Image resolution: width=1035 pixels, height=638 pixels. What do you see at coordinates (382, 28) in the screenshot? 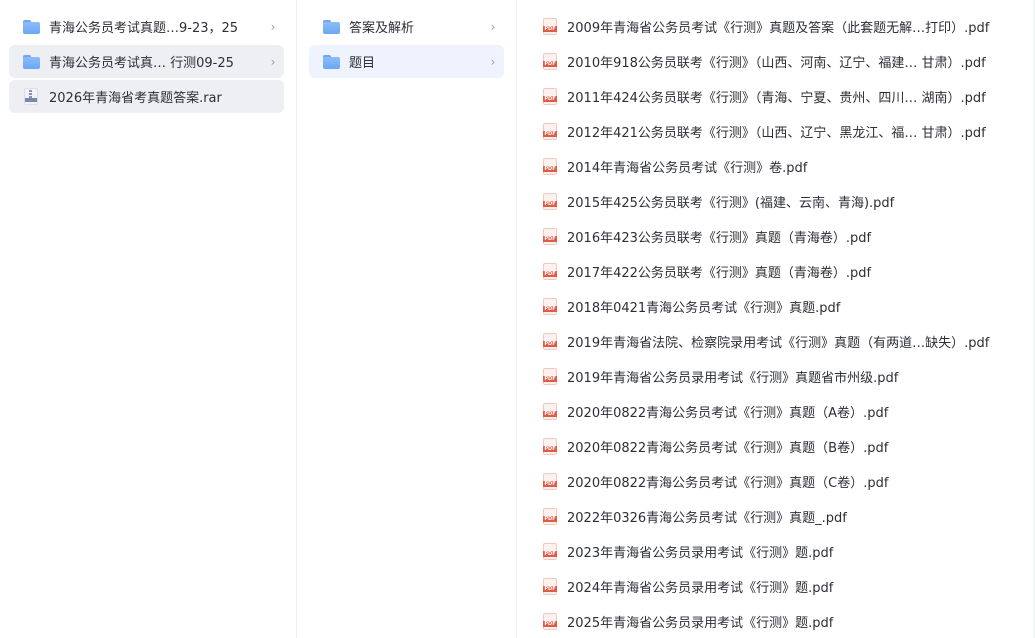
I see `folder-name: 答案及解析` at bounding box center [382, 28].